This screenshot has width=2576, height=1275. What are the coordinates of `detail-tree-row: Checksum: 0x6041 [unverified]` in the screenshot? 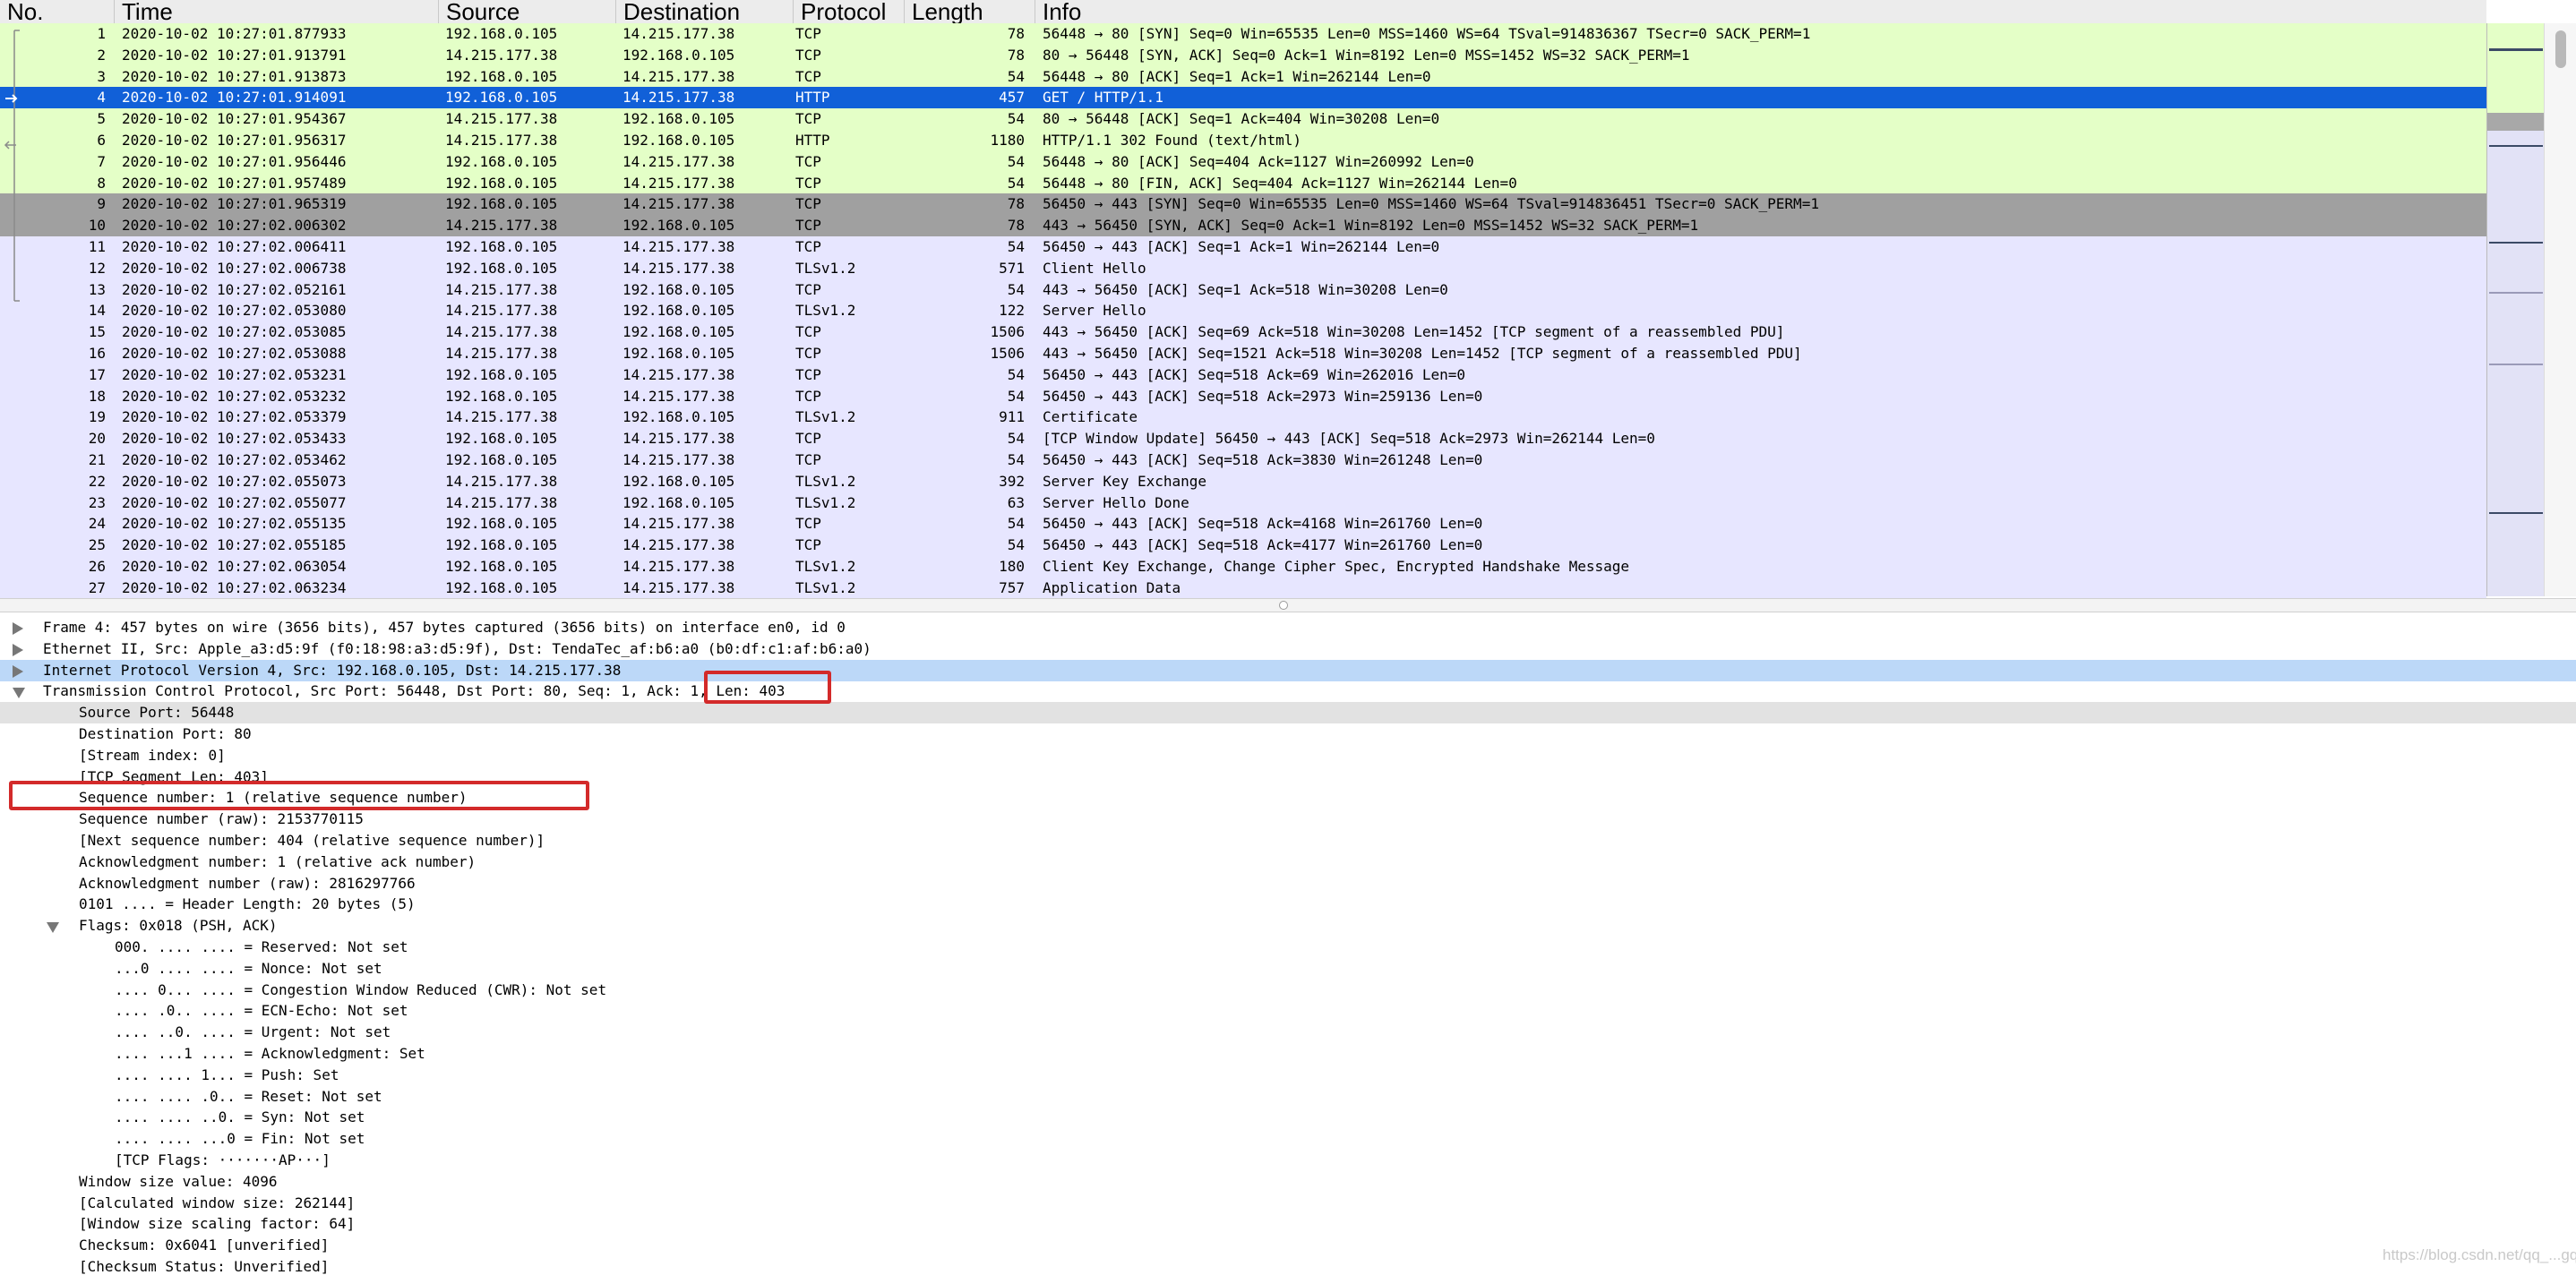 It's located at (1288, 1245).